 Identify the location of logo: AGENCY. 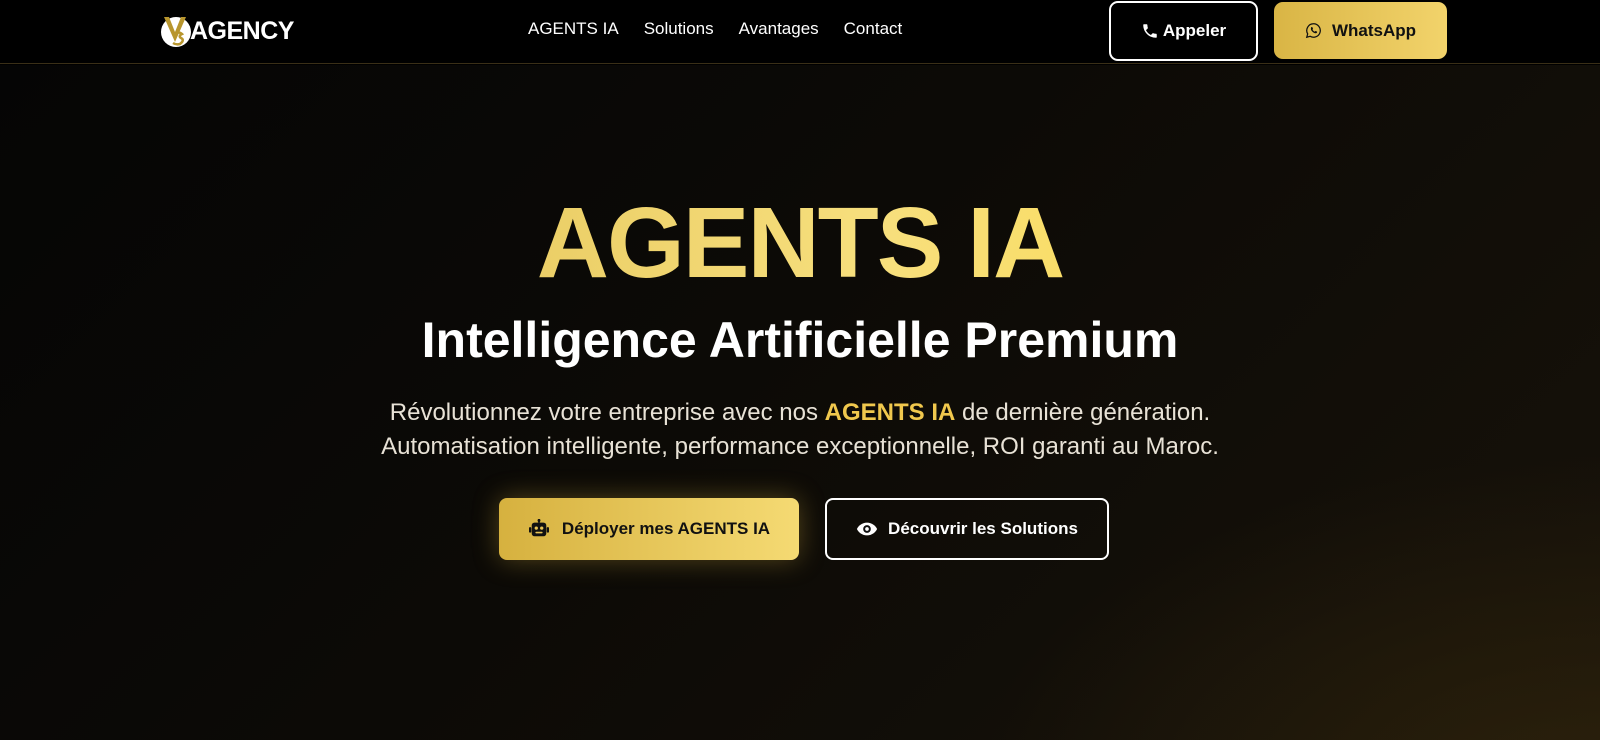
(227, 31).